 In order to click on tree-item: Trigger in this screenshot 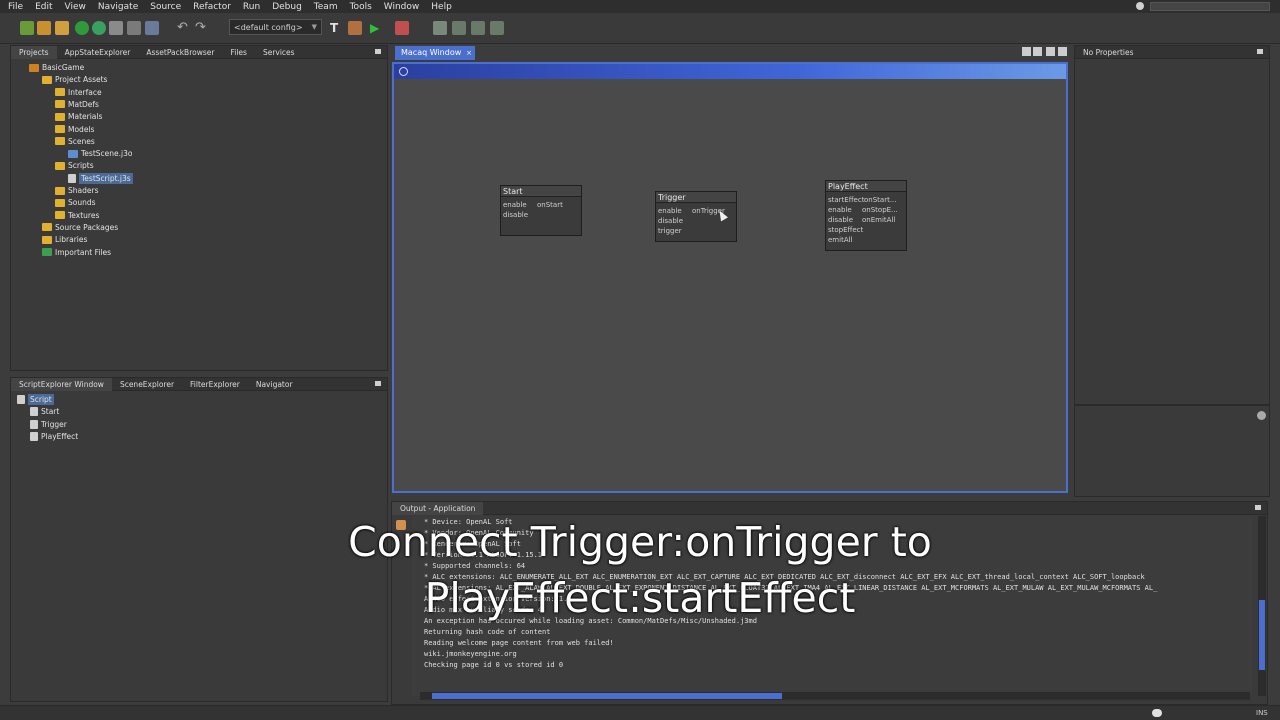, I will do `click(48, 424)`.